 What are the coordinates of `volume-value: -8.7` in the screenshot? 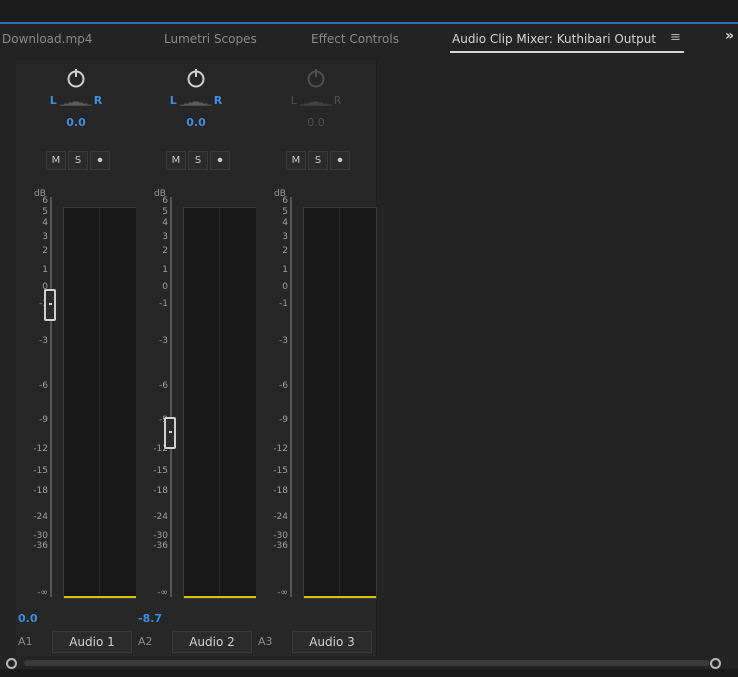 It's located at (150, 618).